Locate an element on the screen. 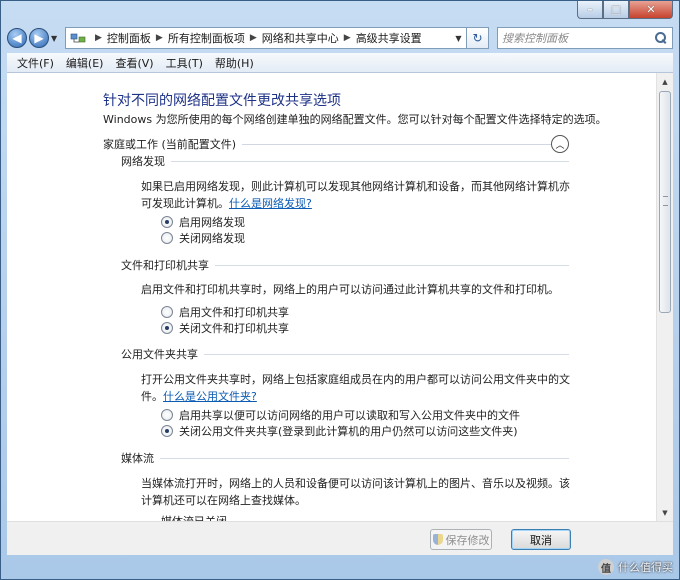 The height and width of the screenshot is (580, 680). menu-edit: 编辑(E) is located at coordinates (85, 63).